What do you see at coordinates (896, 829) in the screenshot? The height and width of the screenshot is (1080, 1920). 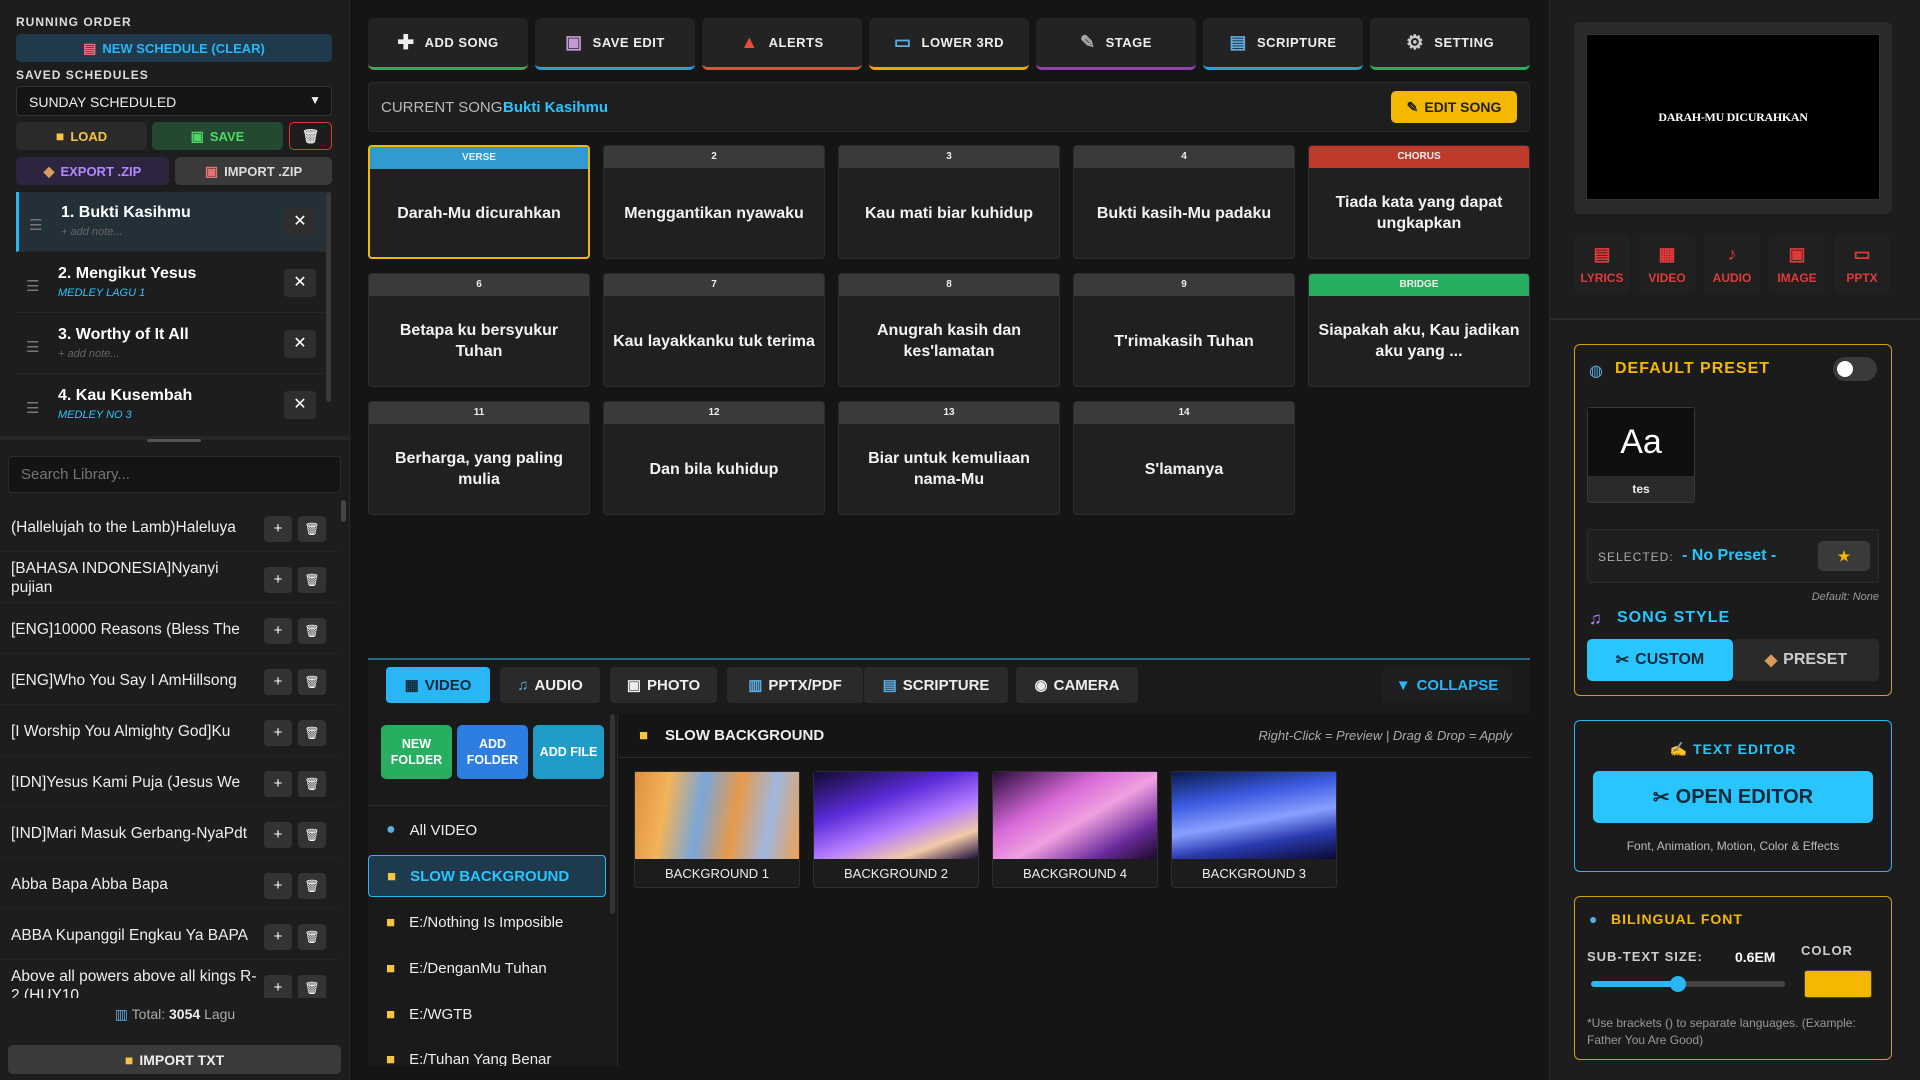 I see `video-thumbnail: BACKGROUND 2` at bounding box center [896, 829].